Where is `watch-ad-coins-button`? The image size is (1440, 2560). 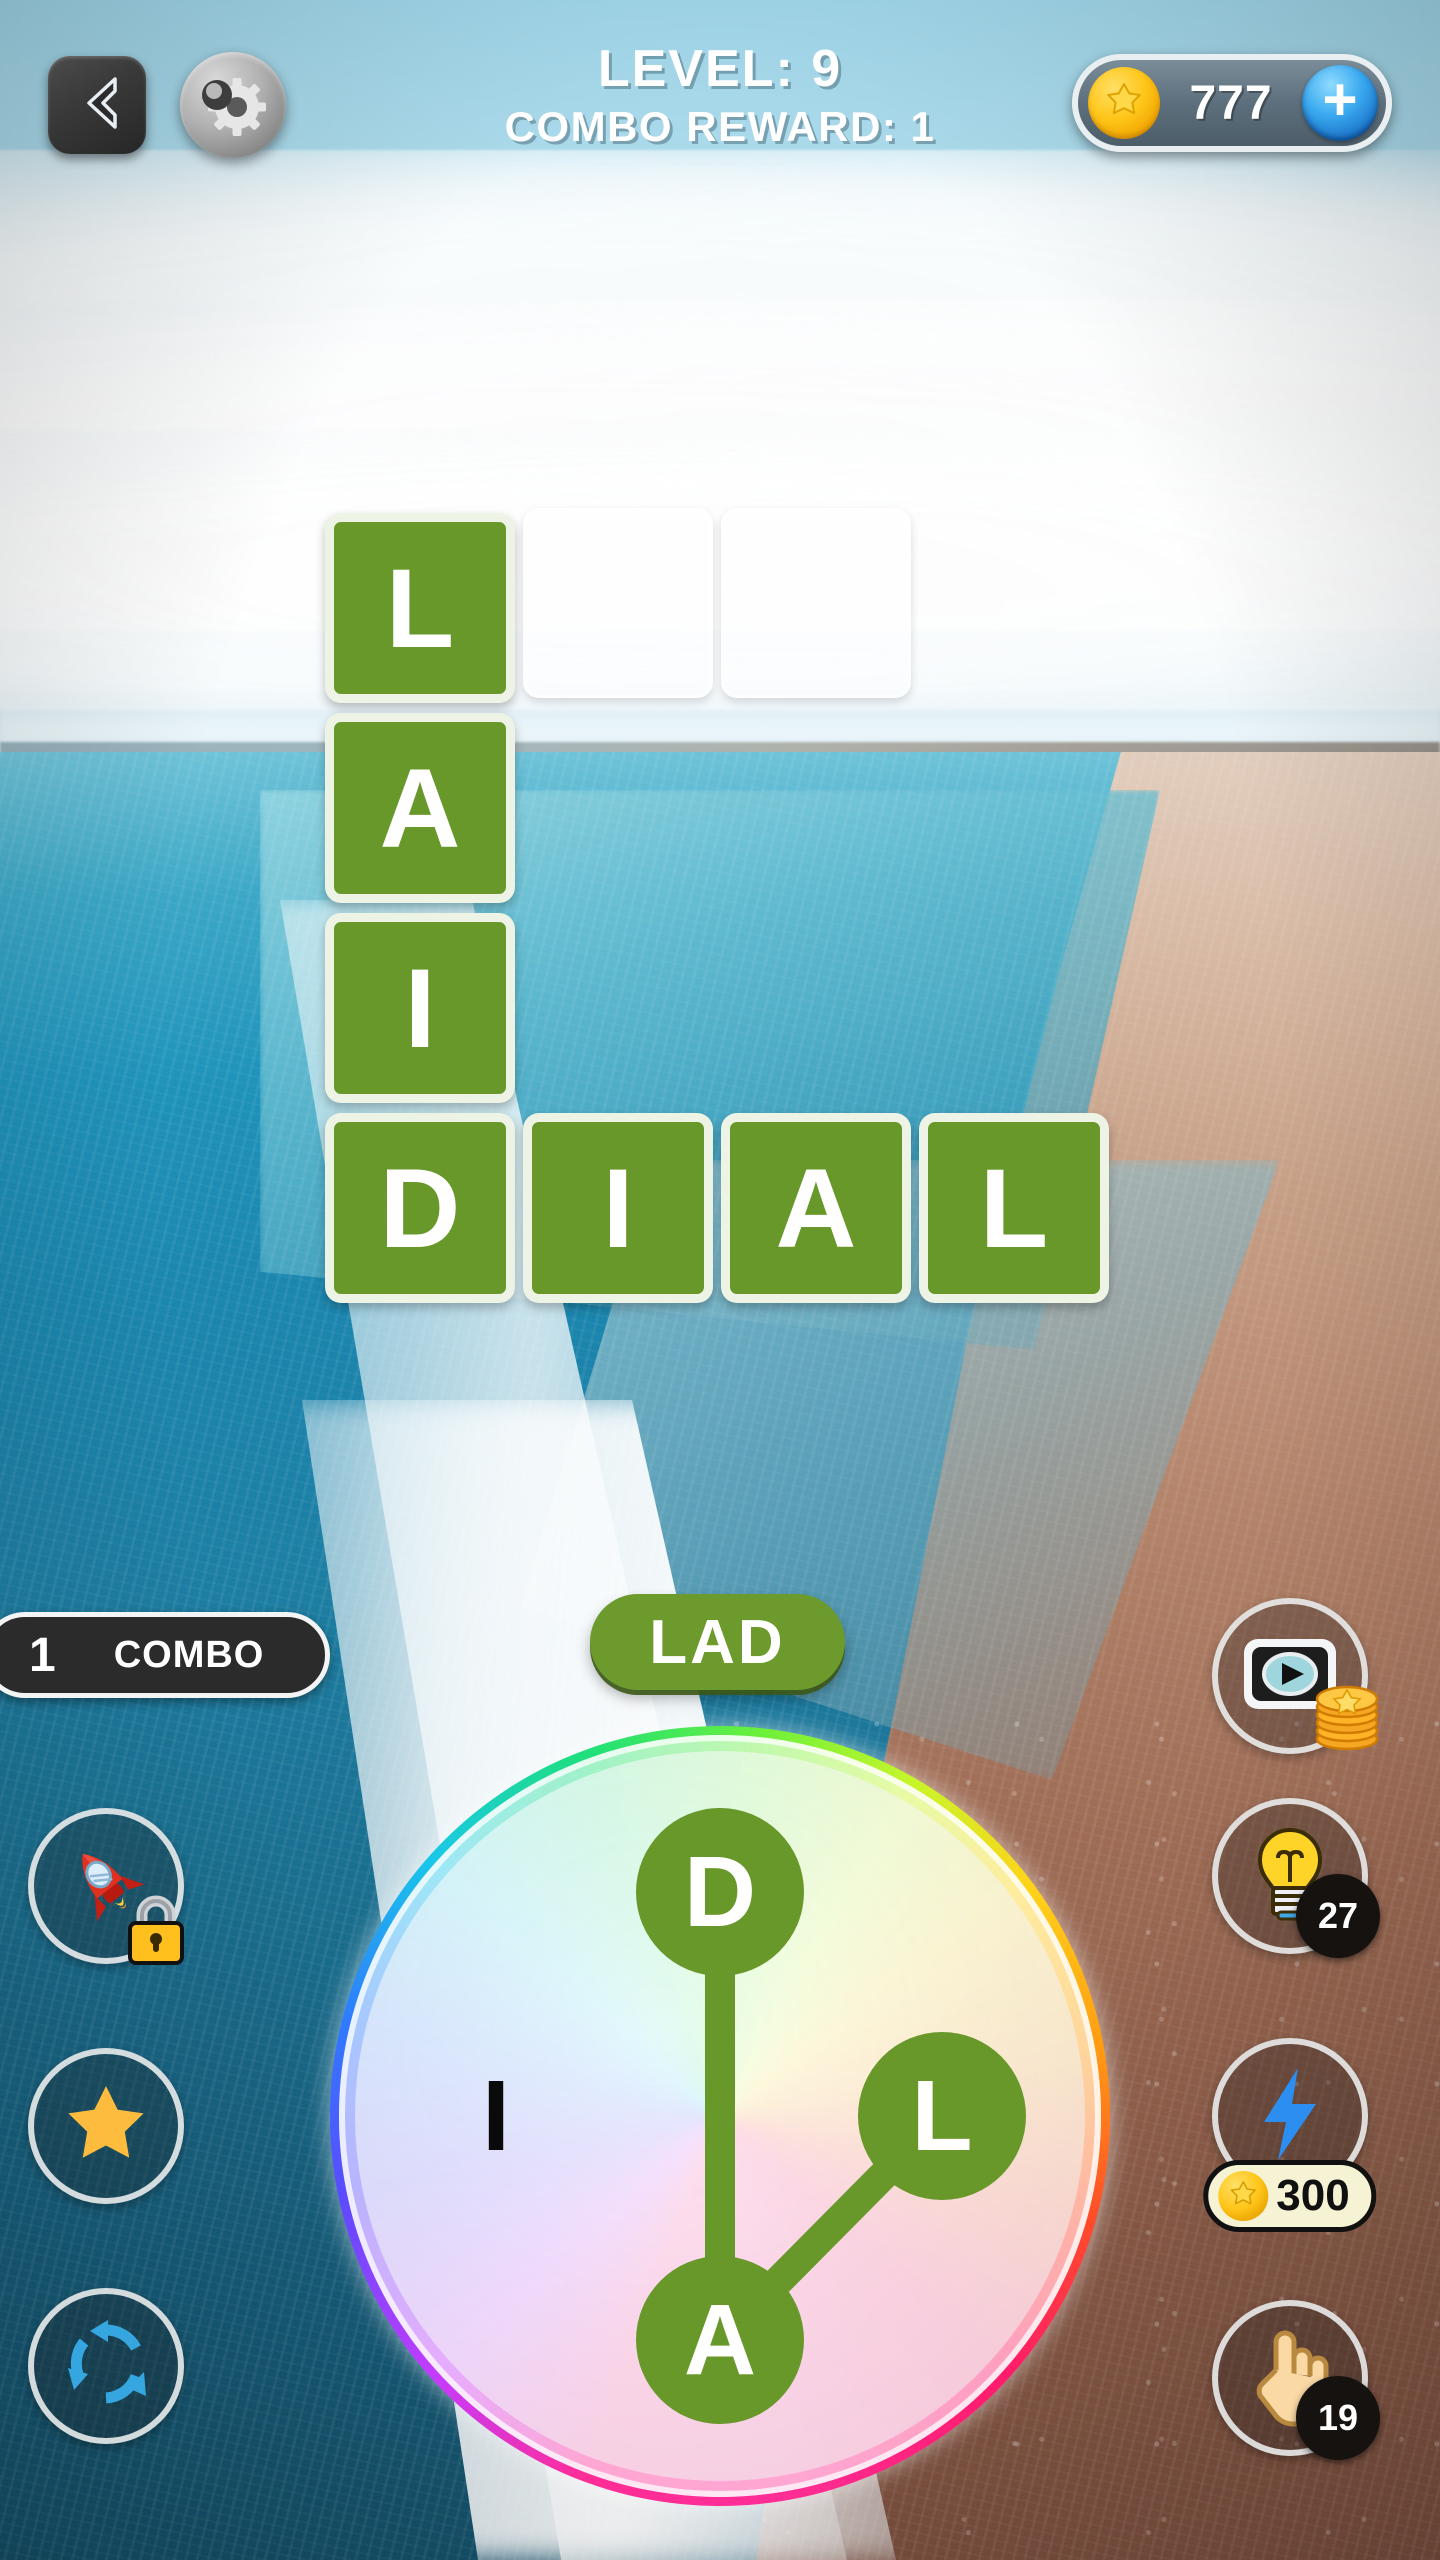
watch-ad-coins-button is located at coordinates (1295, 1676).